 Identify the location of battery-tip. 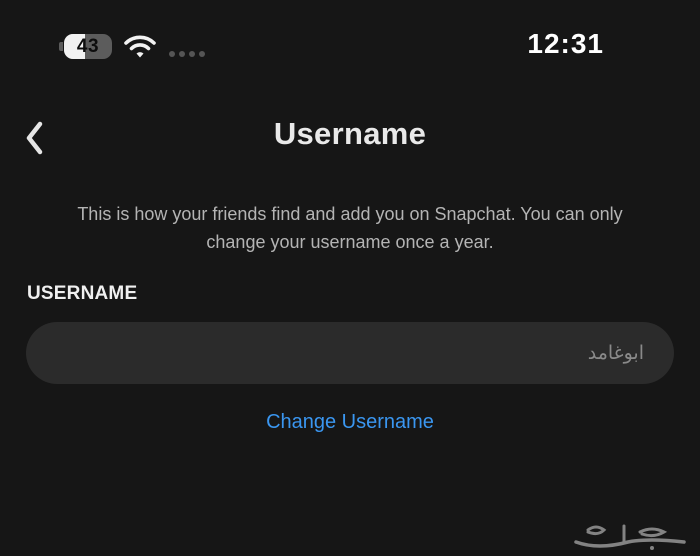
(61, 46).